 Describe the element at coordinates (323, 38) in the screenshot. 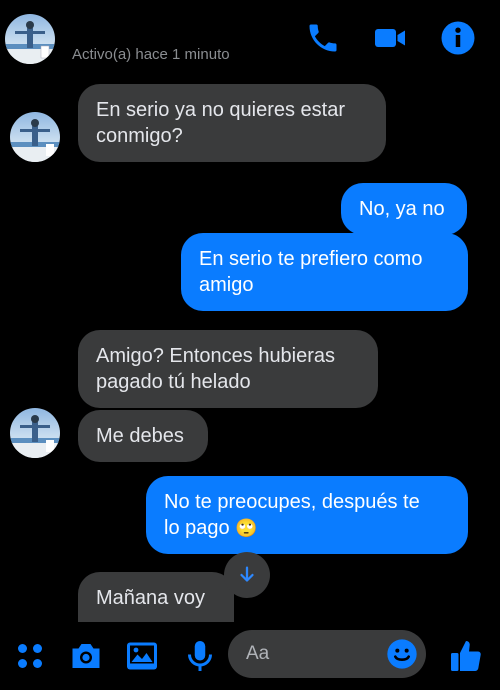

I see `phone-icon` at that location.